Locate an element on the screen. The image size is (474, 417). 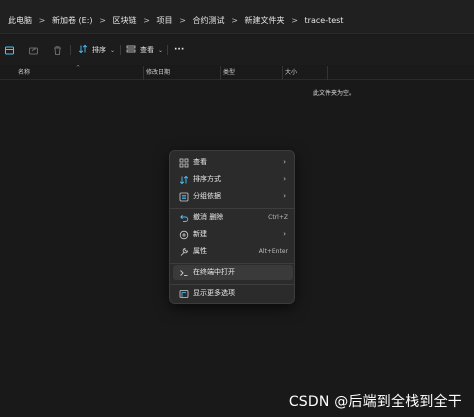
breadcrumb-item-contract-test: 合约测试 is located at coordinates (209, 20).